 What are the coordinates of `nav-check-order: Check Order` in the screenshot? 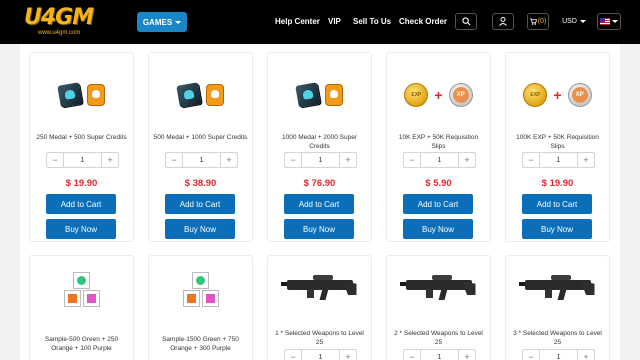 It's located at (423, 21).